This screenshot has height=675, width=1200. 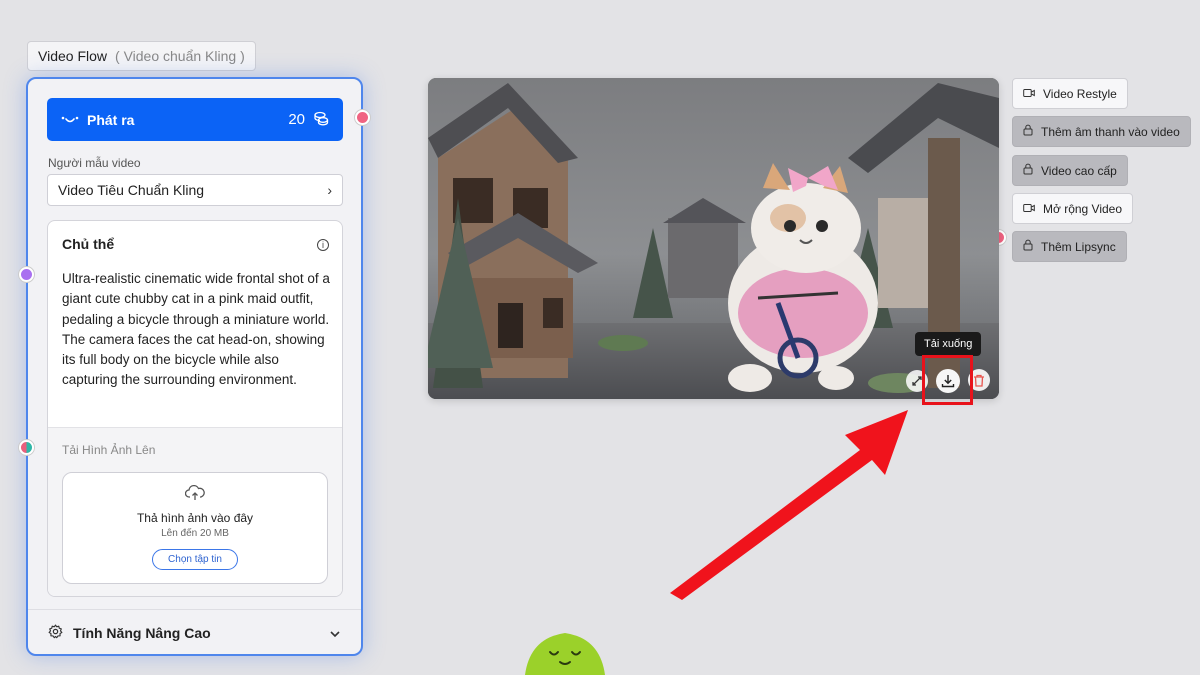 What do you see at coordinates (195, 518) in the screenshot?
I see `drop-text: Thả hình ảnh vào đây` at bounding box center [195, 518].